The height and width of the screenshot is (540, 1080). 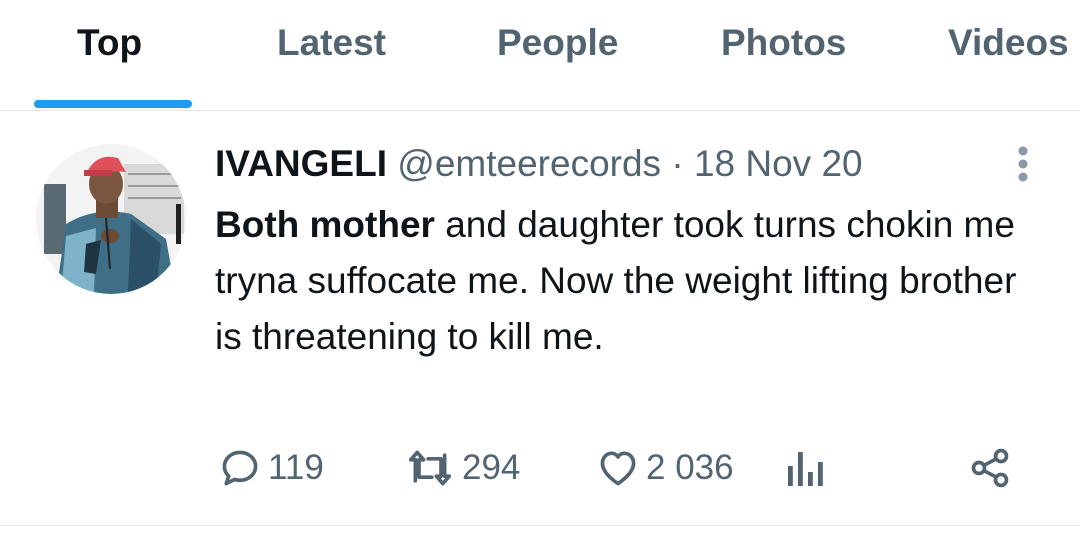 I want to click on repost-count: 294, so click(x=491, y=467).